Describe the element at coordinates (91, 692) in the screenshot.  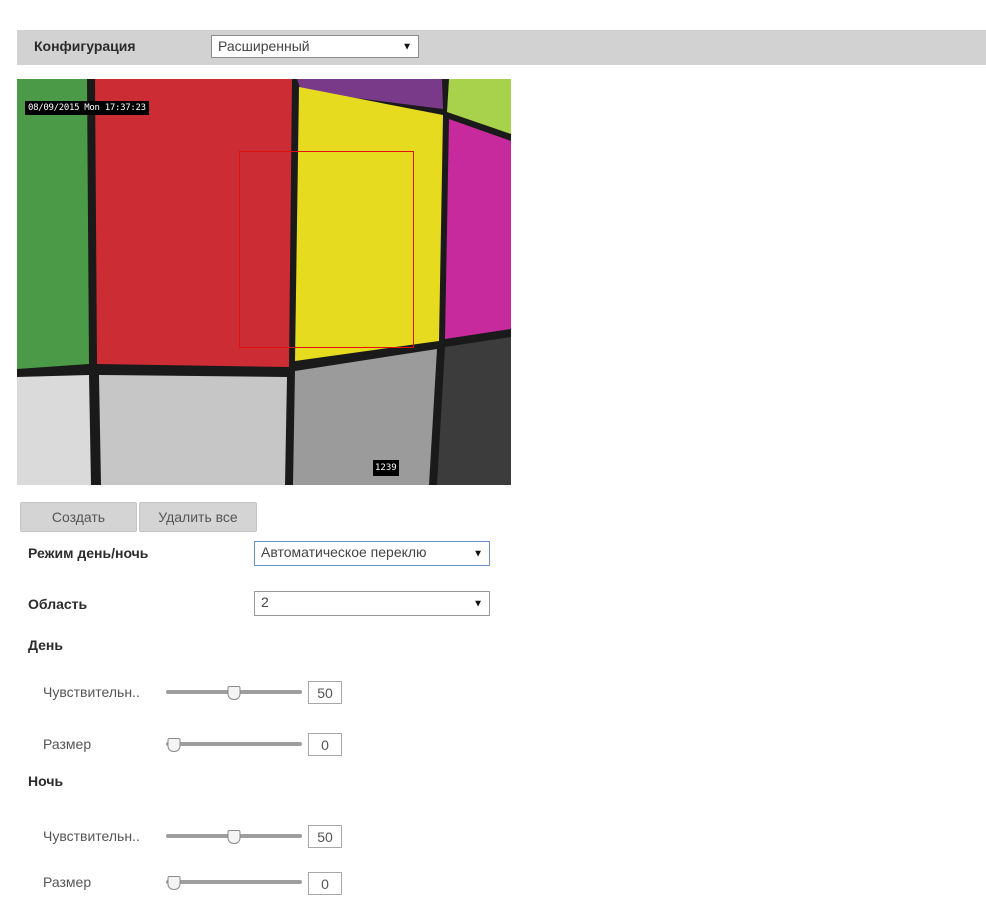
I see `day-sensitivity-label: Чувствительн..` at that location.